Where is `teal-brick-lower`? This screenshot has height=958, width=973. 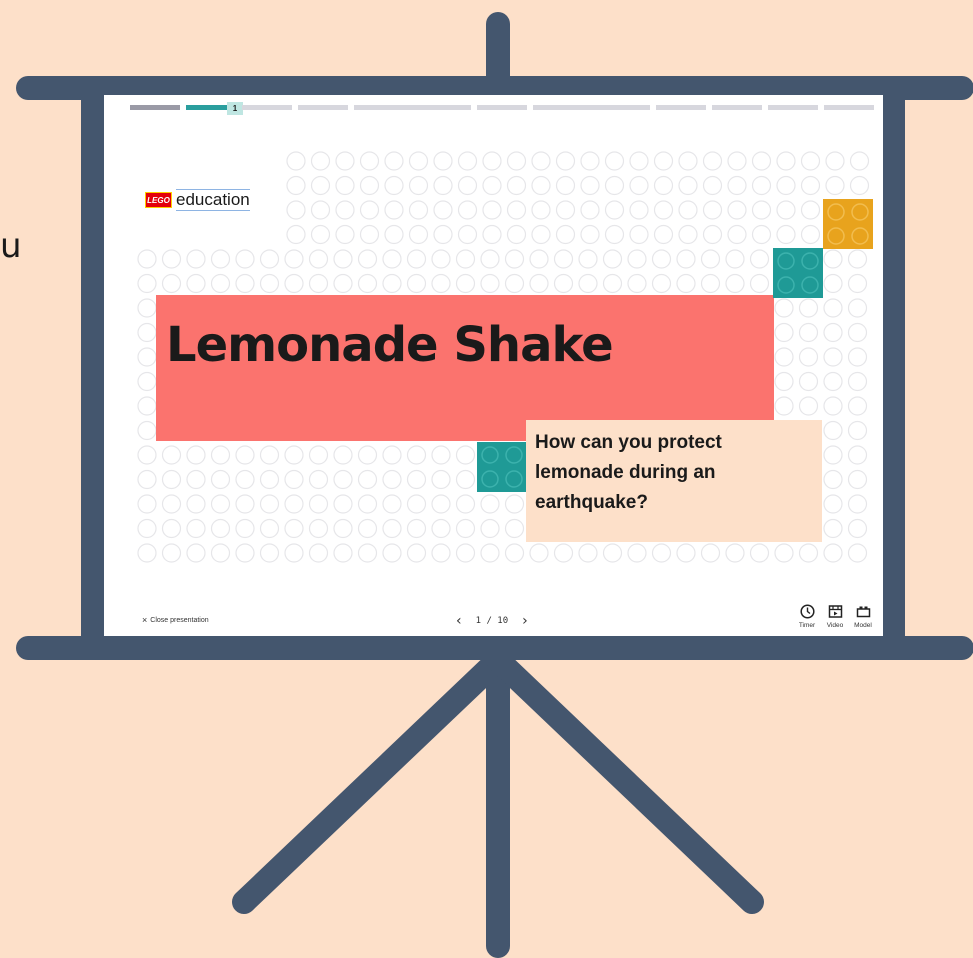
teal-brick-lower is located at coordinates (502, 467).